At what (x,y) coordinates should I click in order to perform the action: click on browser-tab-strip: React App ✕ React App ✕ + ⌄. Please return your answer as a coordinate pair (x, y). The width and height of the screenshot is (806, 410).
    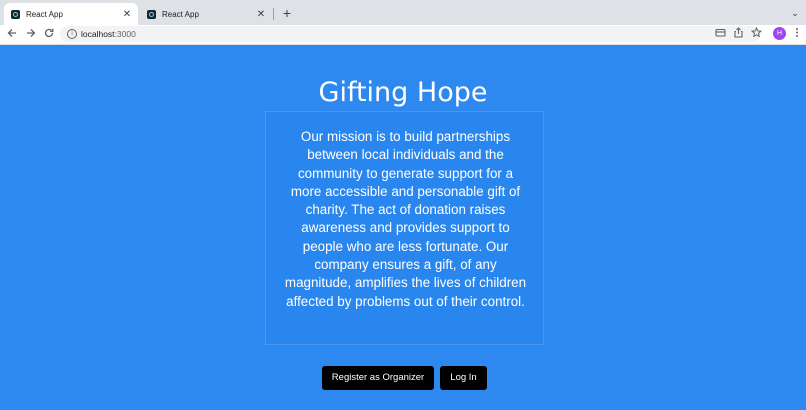
    Looking at the image, I should click on (403, 12).